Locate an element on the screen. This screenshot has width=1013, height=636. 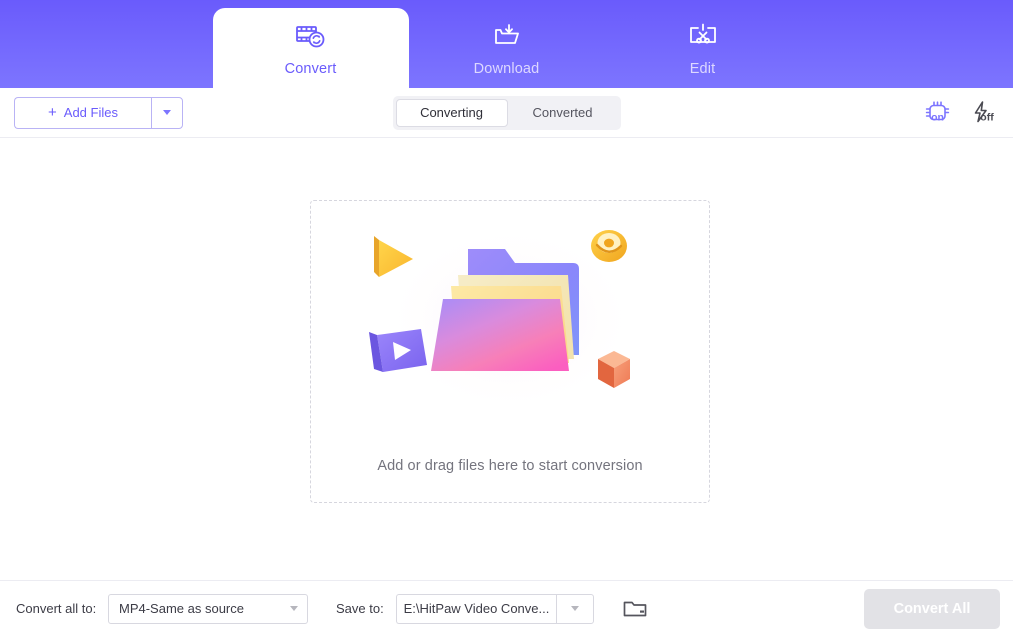
convert-all-button: Convert All is located at coordinates (932, 608).